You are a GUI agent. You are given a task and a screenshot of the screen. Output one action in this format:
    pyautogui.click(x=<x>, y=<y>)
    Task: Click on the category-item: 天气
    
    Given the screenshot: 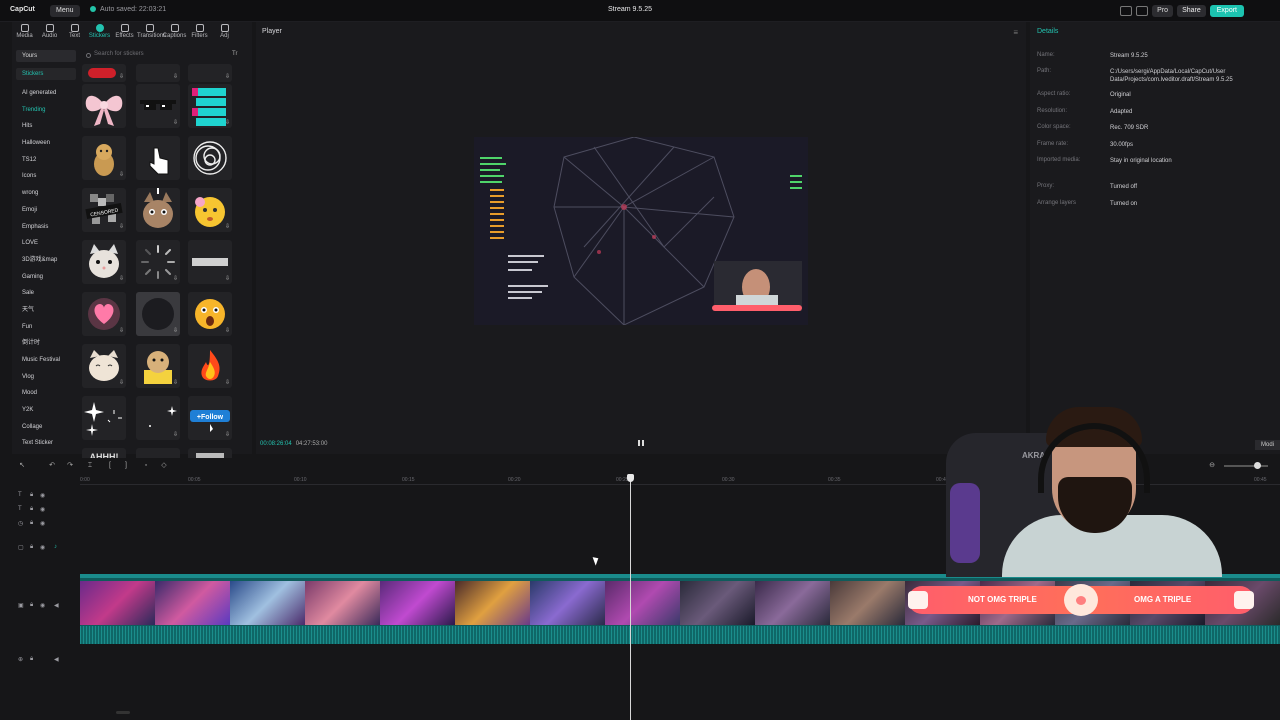 What is the action you would take?
    pyautogui.click(x=46, y=310)
    